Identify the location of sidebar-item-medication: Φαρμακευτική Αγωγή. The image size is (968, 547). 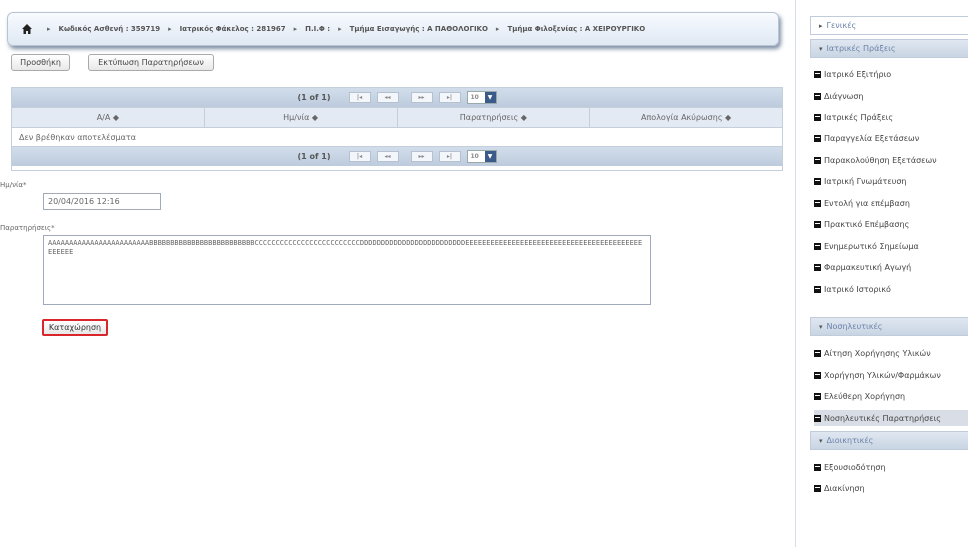
(891, 267).